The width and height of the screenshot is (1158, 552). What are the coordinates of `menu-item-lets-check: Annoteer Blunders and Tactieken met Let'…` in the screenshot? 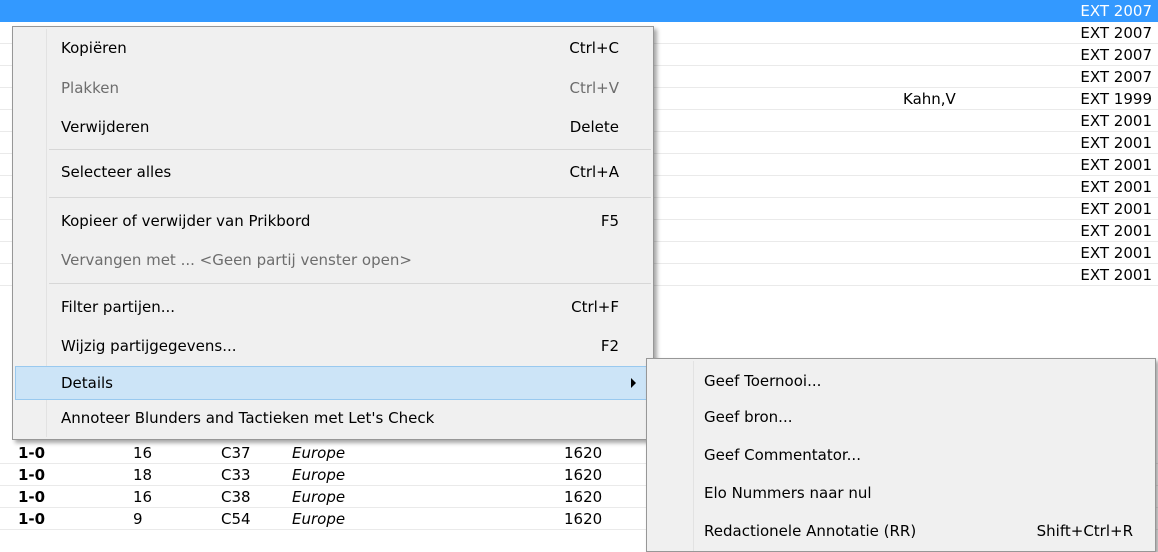 It's located at (333, 418).